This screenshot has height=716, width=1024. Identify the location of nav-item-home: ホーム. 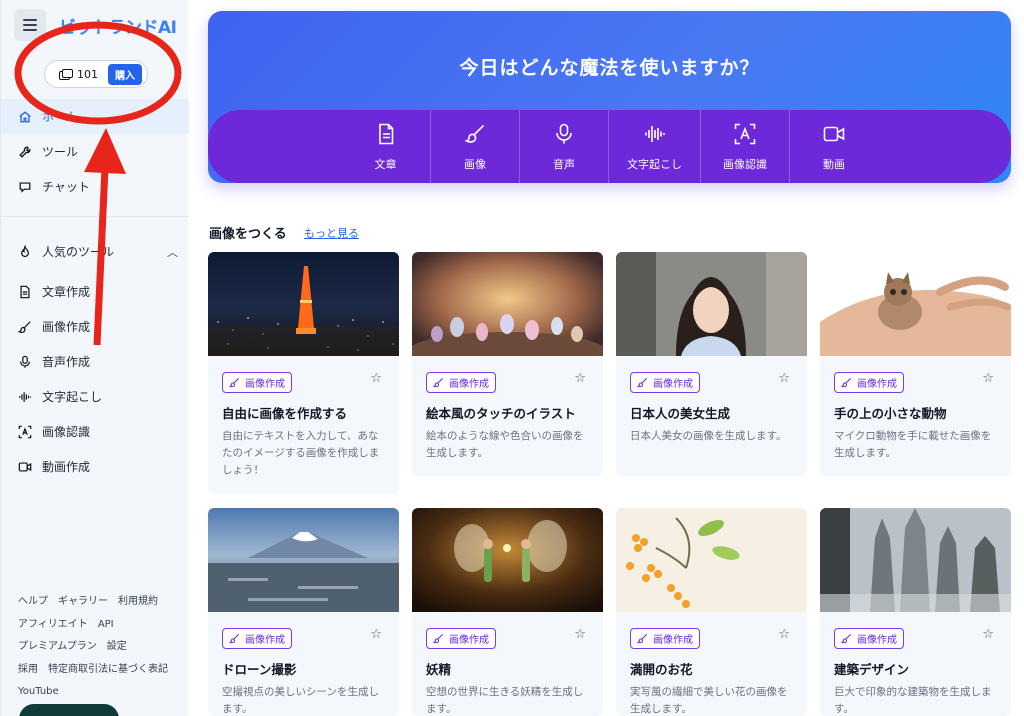
(95, 116).